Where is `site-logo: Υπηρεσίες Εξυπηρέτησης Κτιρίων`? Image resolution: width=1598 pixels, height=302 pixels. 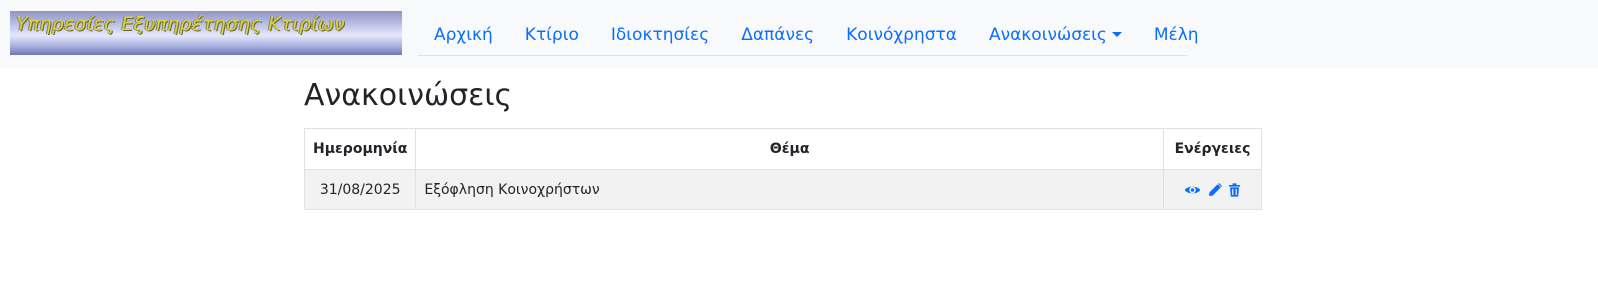
site-logo: Υπηρεσίες Εξυπηρέτησης Κτιρίων is located at coordinates (206, 33).